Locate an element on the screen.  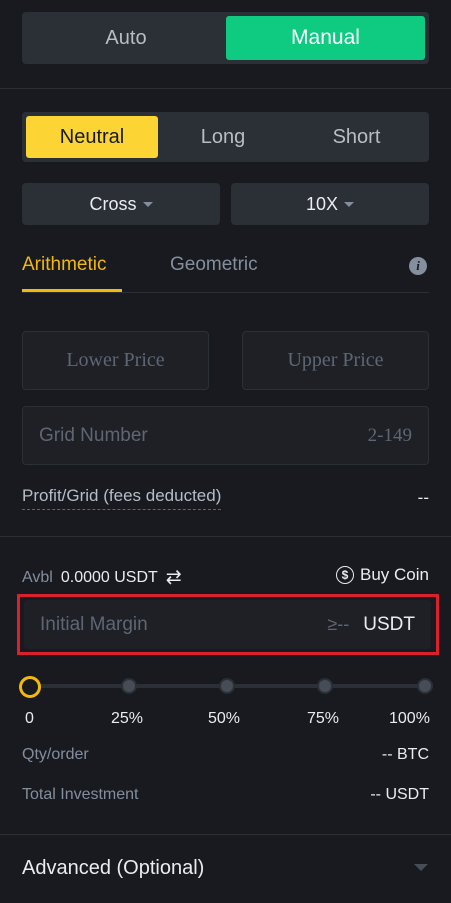
tab-geometric: Geometric is located at coordinates (214, 265).